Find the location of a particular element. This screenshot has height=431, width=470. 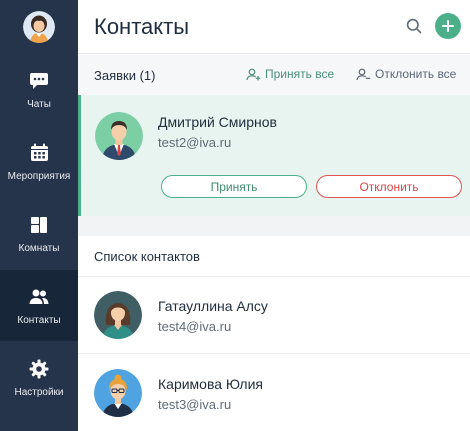

sidebar-item-settings: Настройки is located at coordinates (39, 377).